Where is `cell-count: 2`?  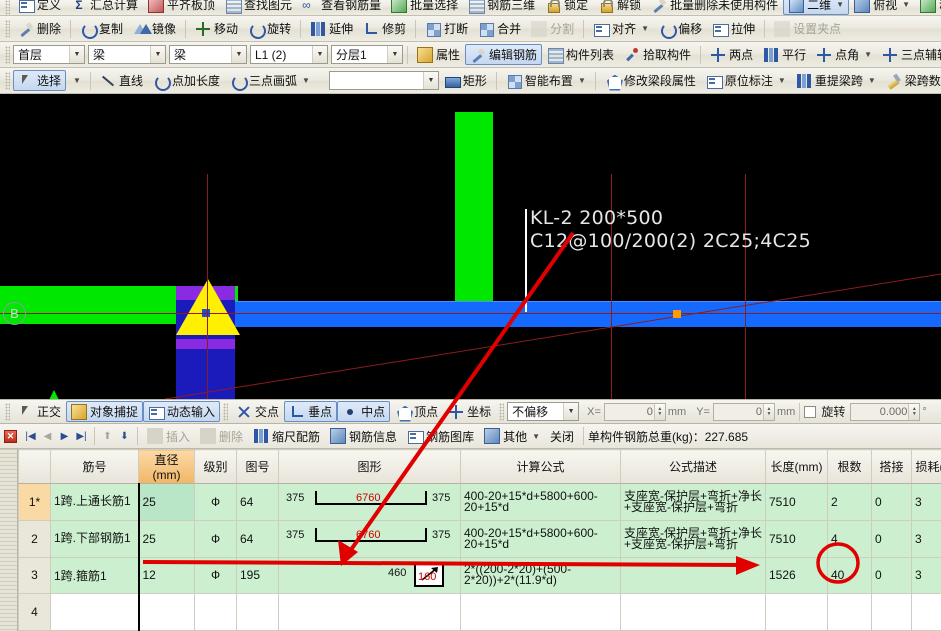
cell-count: 2 is located at coordinates (849, 502).